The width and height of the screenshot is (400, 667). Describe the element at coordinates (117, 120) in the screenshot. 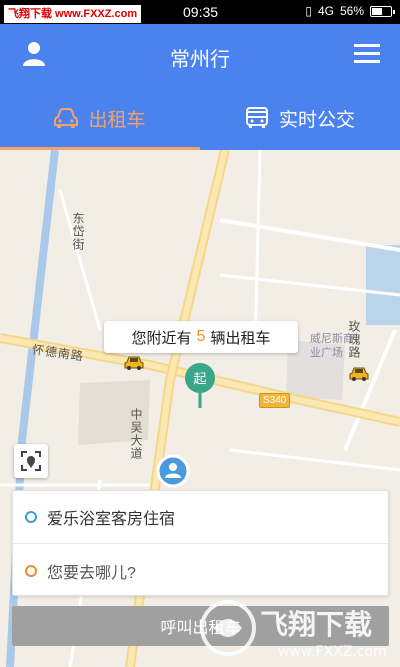

I see `tab-taxi-label: 出租车` at that location.